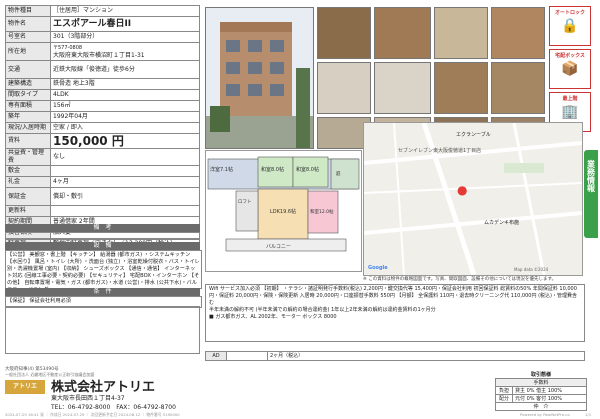 The width and height of the screenshot is (600, 419). What do you see at coordinates (504, 390) in the screenshot?
I see `fee-row-label: 負担` at bounding box center [504, 390].